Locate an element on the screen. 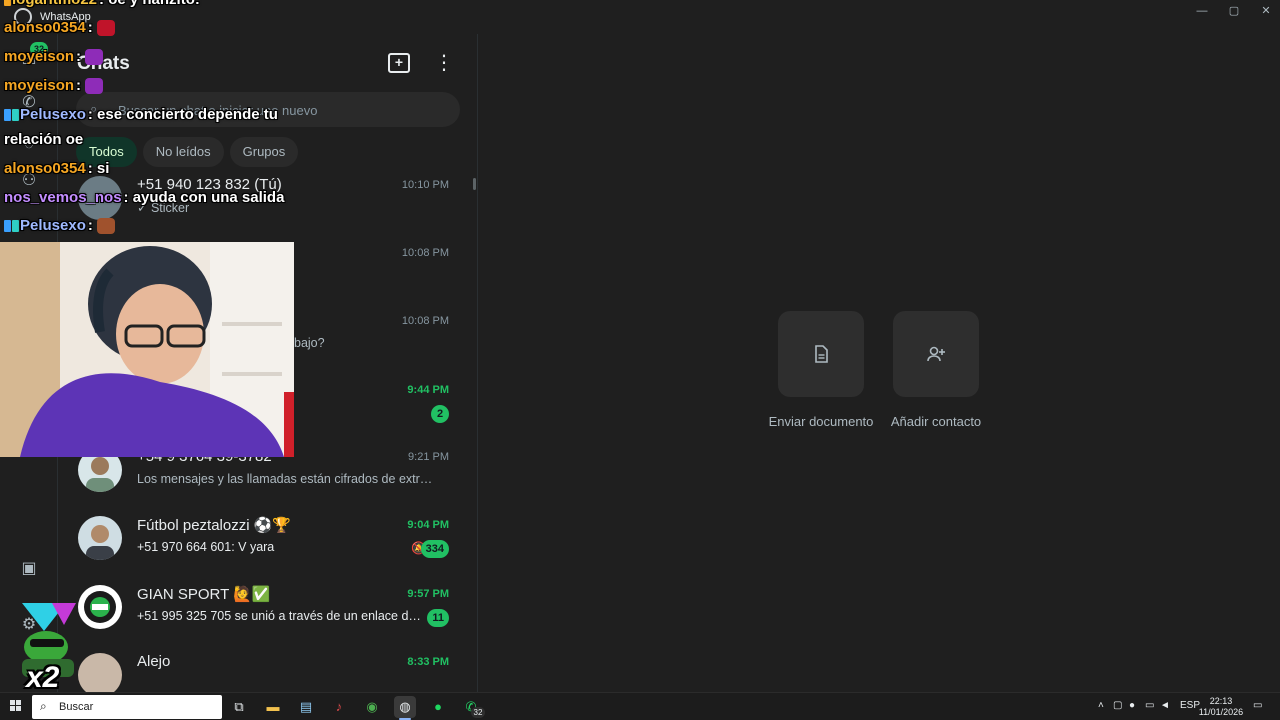  task-view-icon: ⧉ is located at coordinates (239, 707).